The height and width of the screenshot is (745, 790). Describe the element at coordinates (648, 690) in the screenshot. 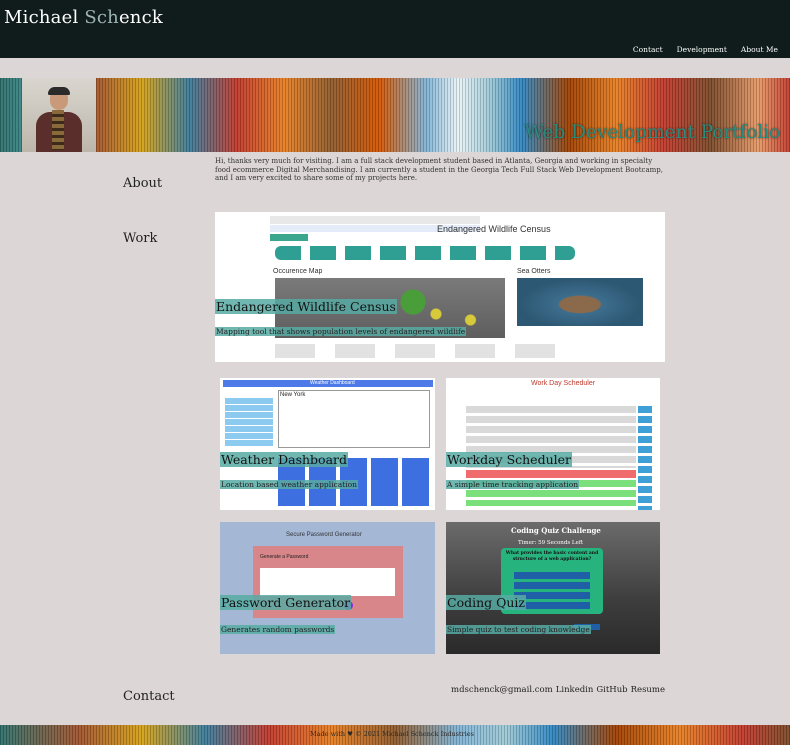

I see `resume-link: Resume` at that location.